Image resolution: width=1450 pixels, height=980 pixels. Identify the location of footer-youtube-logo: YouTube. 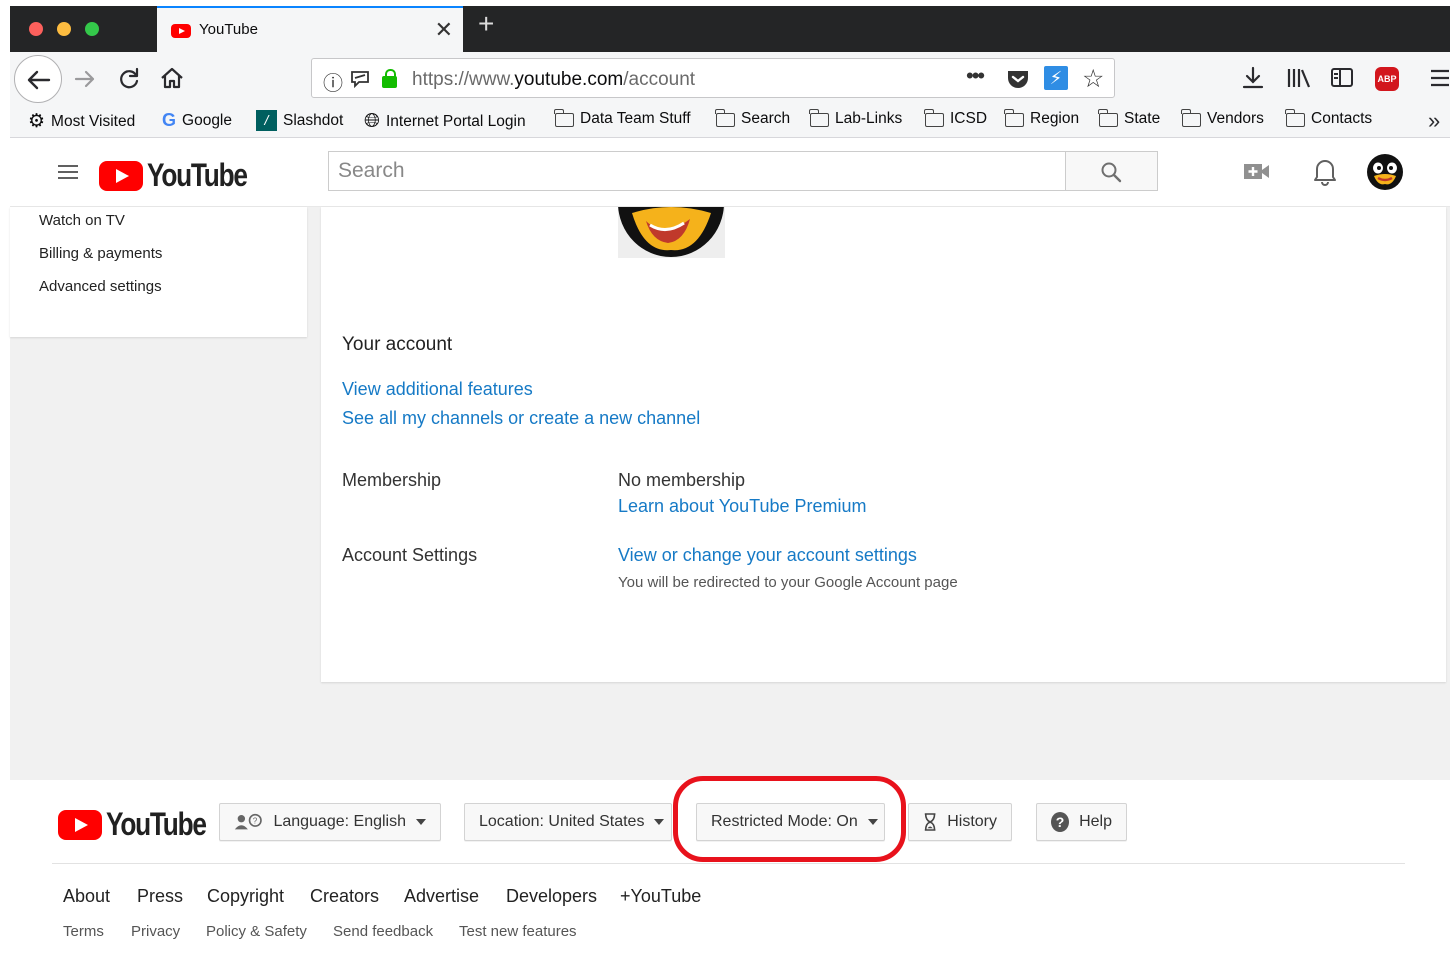
(143, 824).